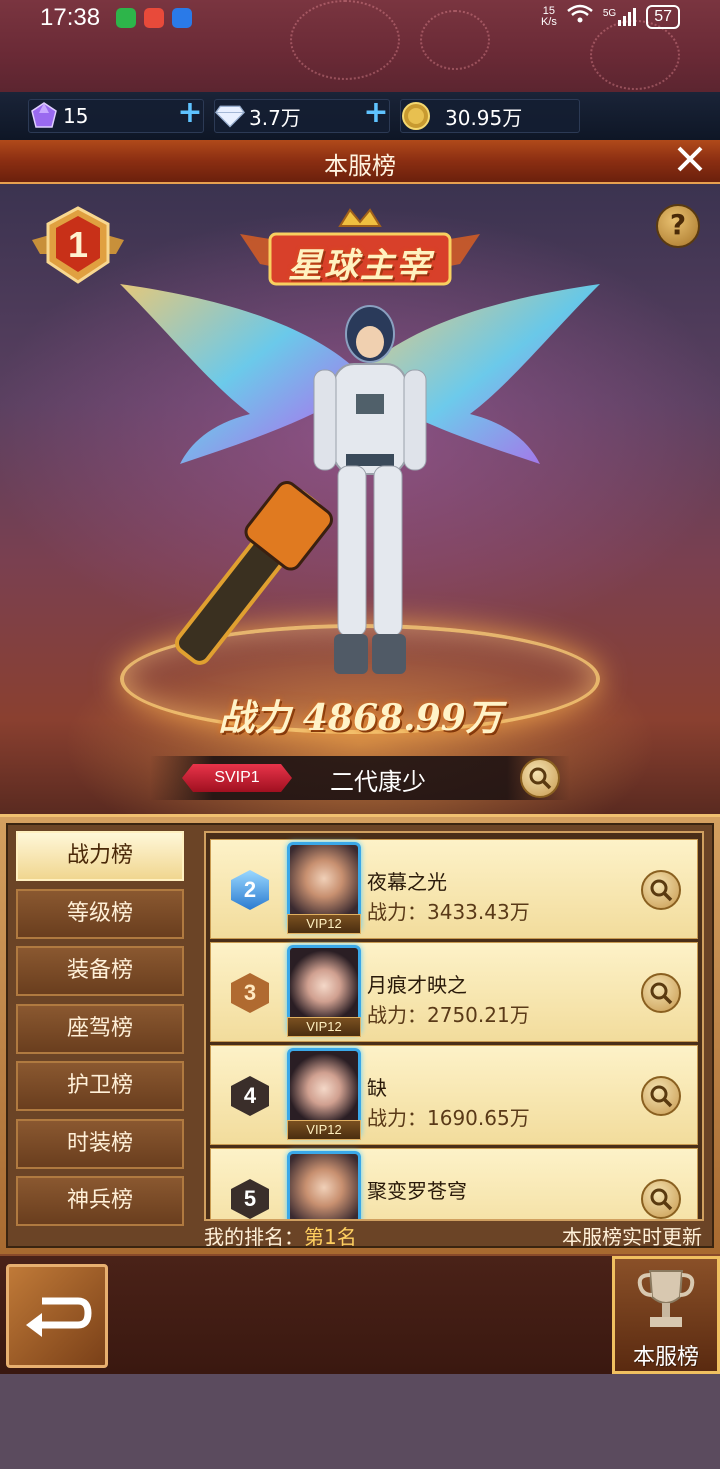  I want to click on realtime-note: 本服榜实时更新, so click(632, 1237).